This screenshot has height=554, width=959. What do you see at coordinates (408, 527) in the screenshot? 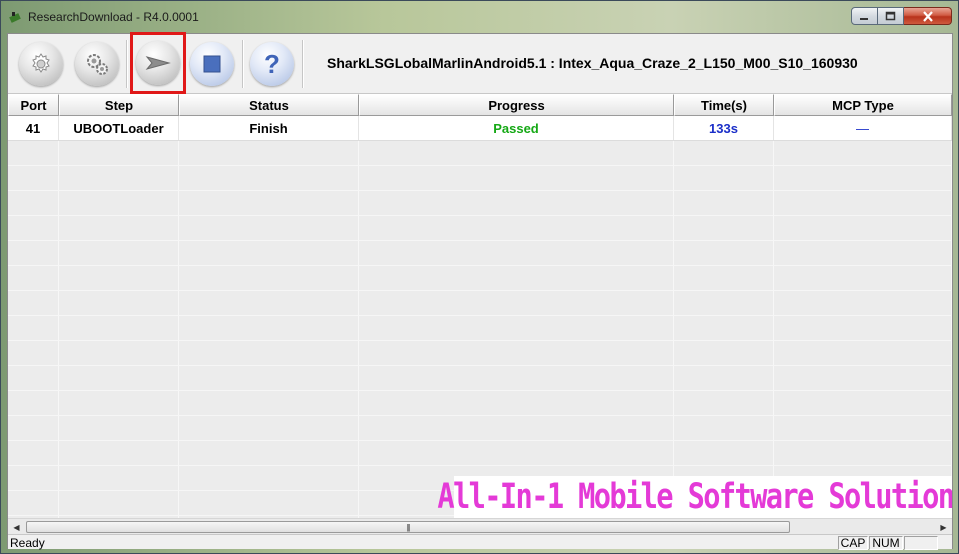
I see `scroll-thumb: |||` at bounding box center [408, 527].